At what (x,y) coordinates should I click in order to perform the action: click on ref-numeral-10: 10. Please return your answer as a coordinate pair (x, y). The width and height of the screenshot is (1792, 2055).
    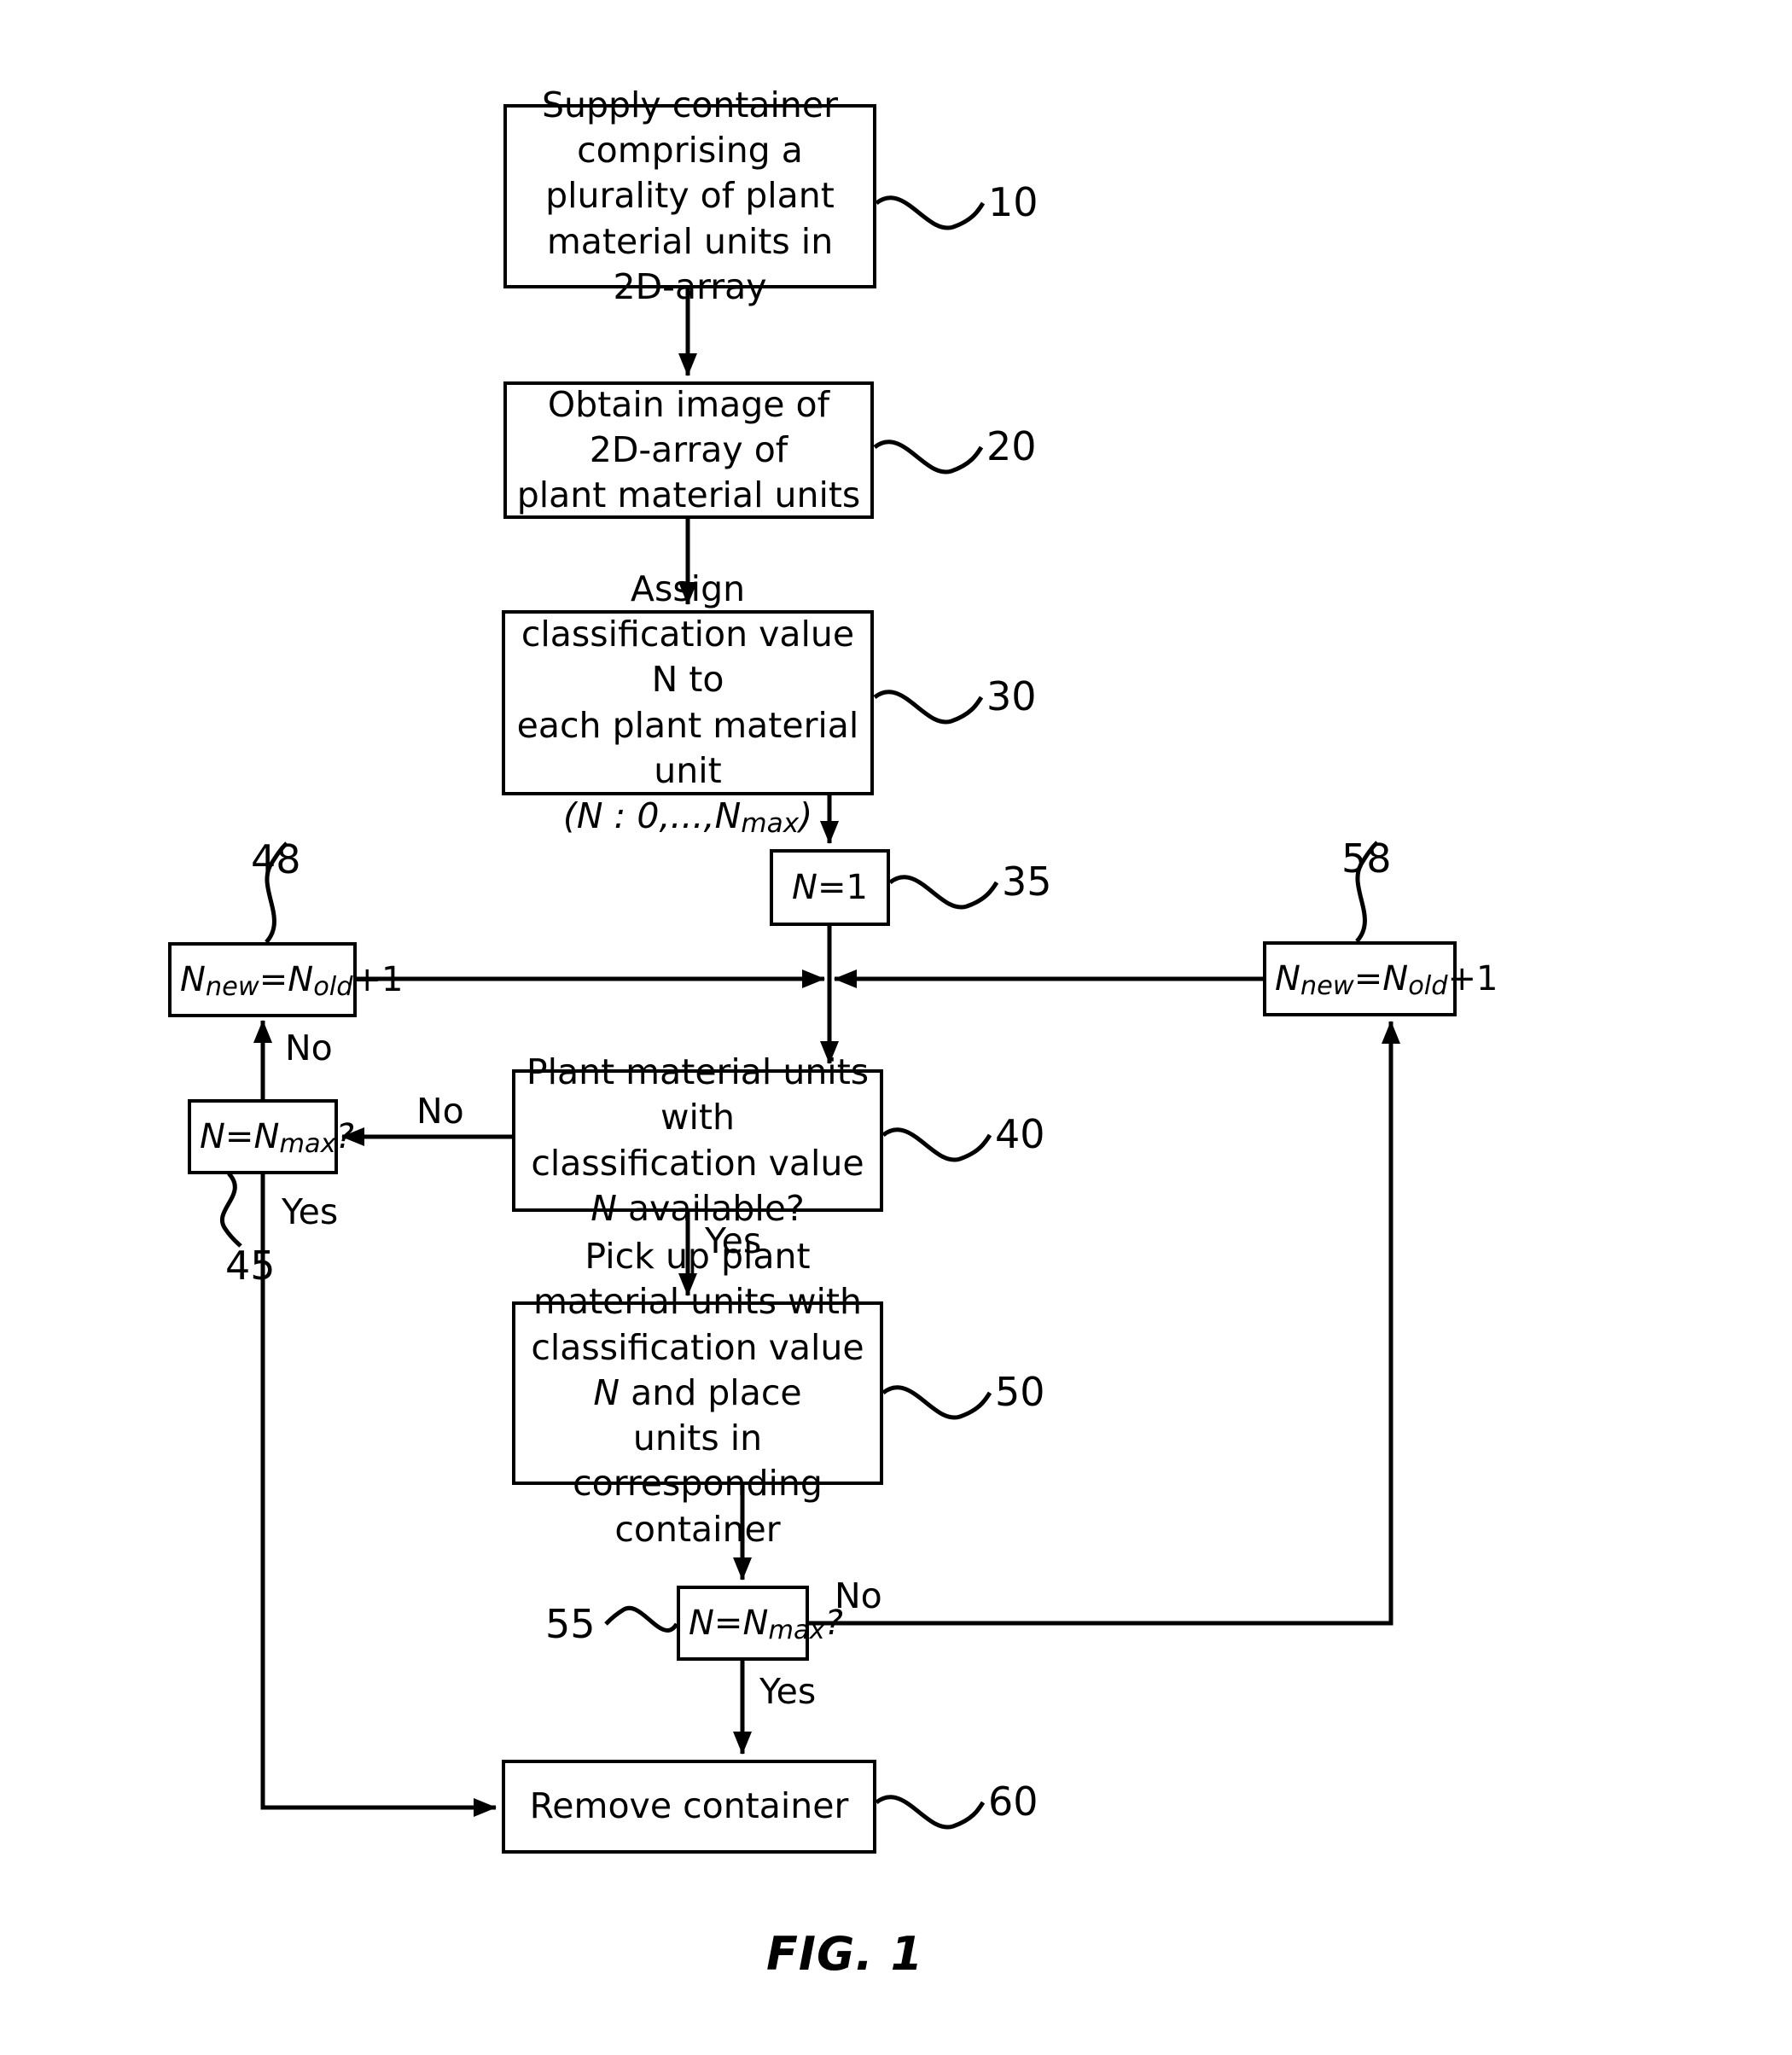
    Looking at the image, I should click on (1014, 202).